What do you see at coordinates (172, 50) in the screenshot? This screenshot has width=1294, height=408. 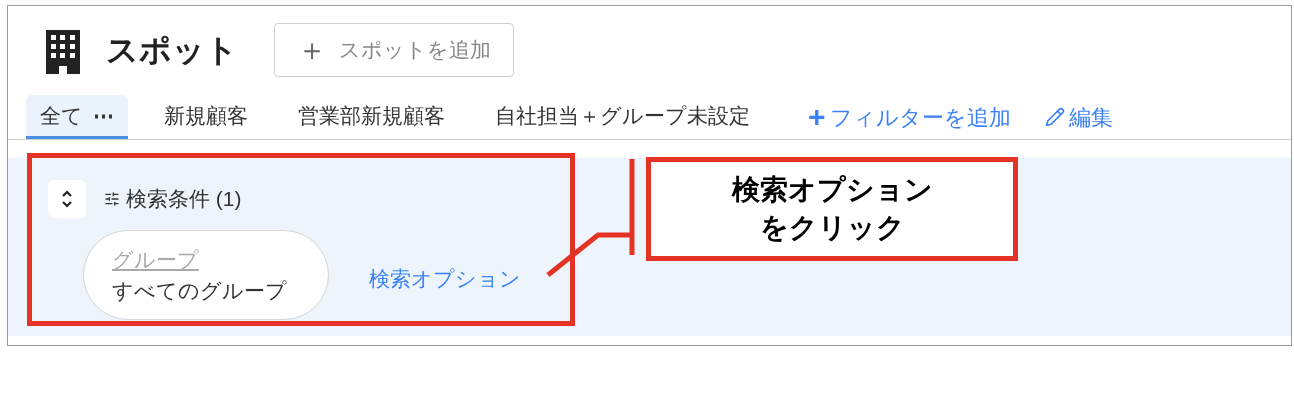 I see `page-title: スポット` at bounding box center [172, 50].